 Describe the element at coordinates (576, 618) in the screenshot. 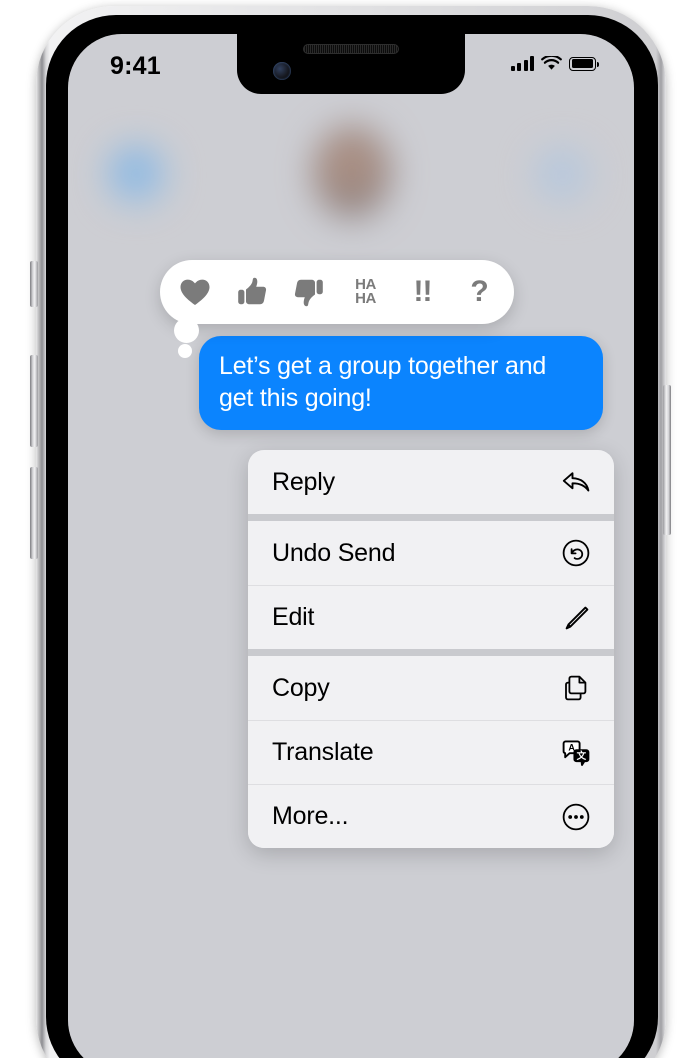

I see `pencil-icon` at that location.